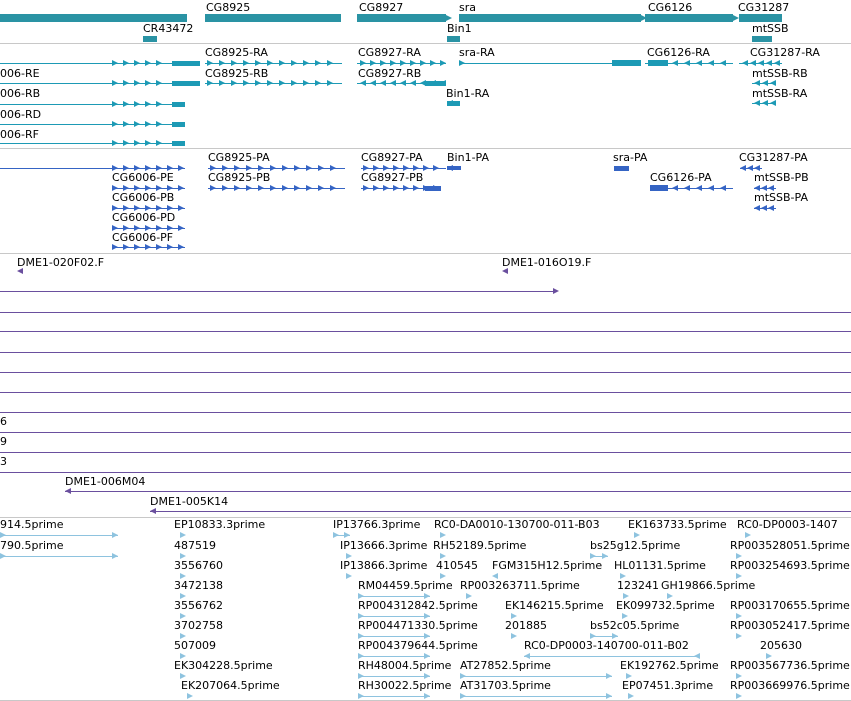 The width and height of the screenshot is (851, 701). What do you see at coordinates (670, 7) in the screenshot?
I see `gene-label: CG6126` at bounding box center [670, 7].